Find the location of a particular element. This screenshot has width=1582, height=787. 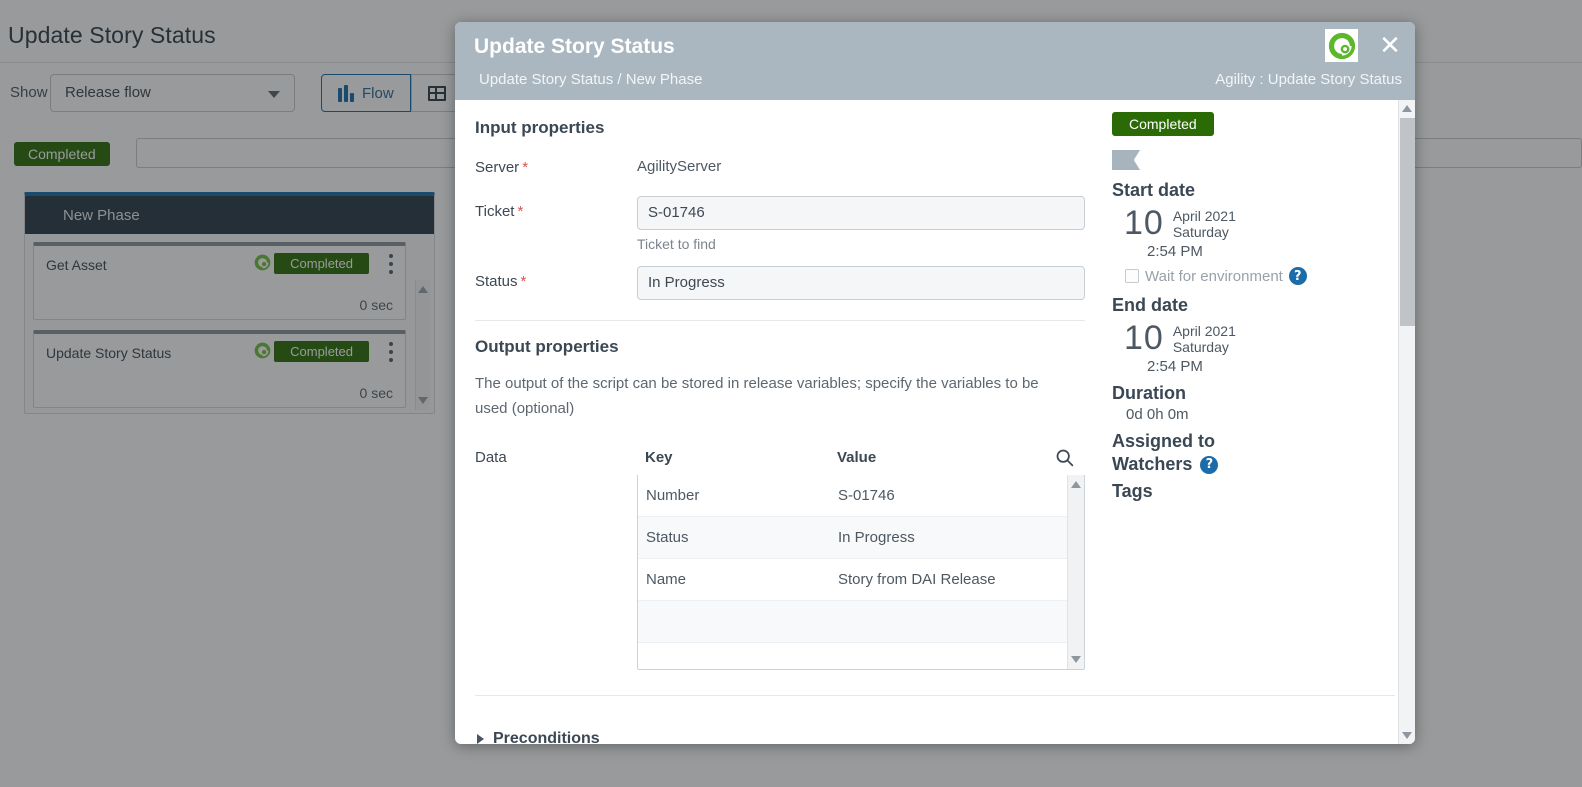

preconditions-label: Preconditions is located at coordinates (546, 737).